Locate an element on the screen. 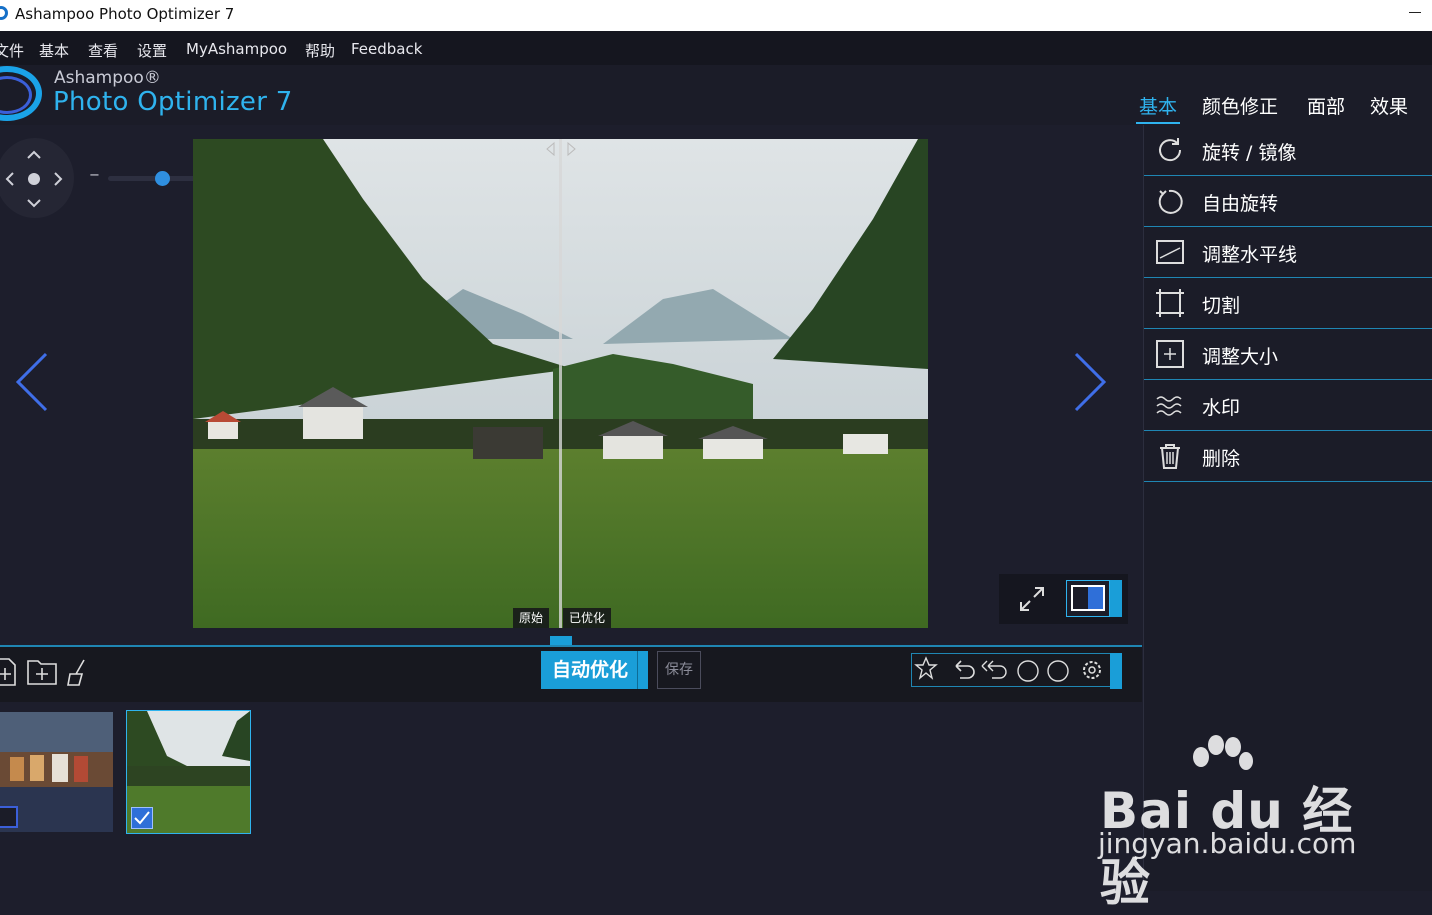  tool-watermark: 水印 is located at coordinates (1288, 405).